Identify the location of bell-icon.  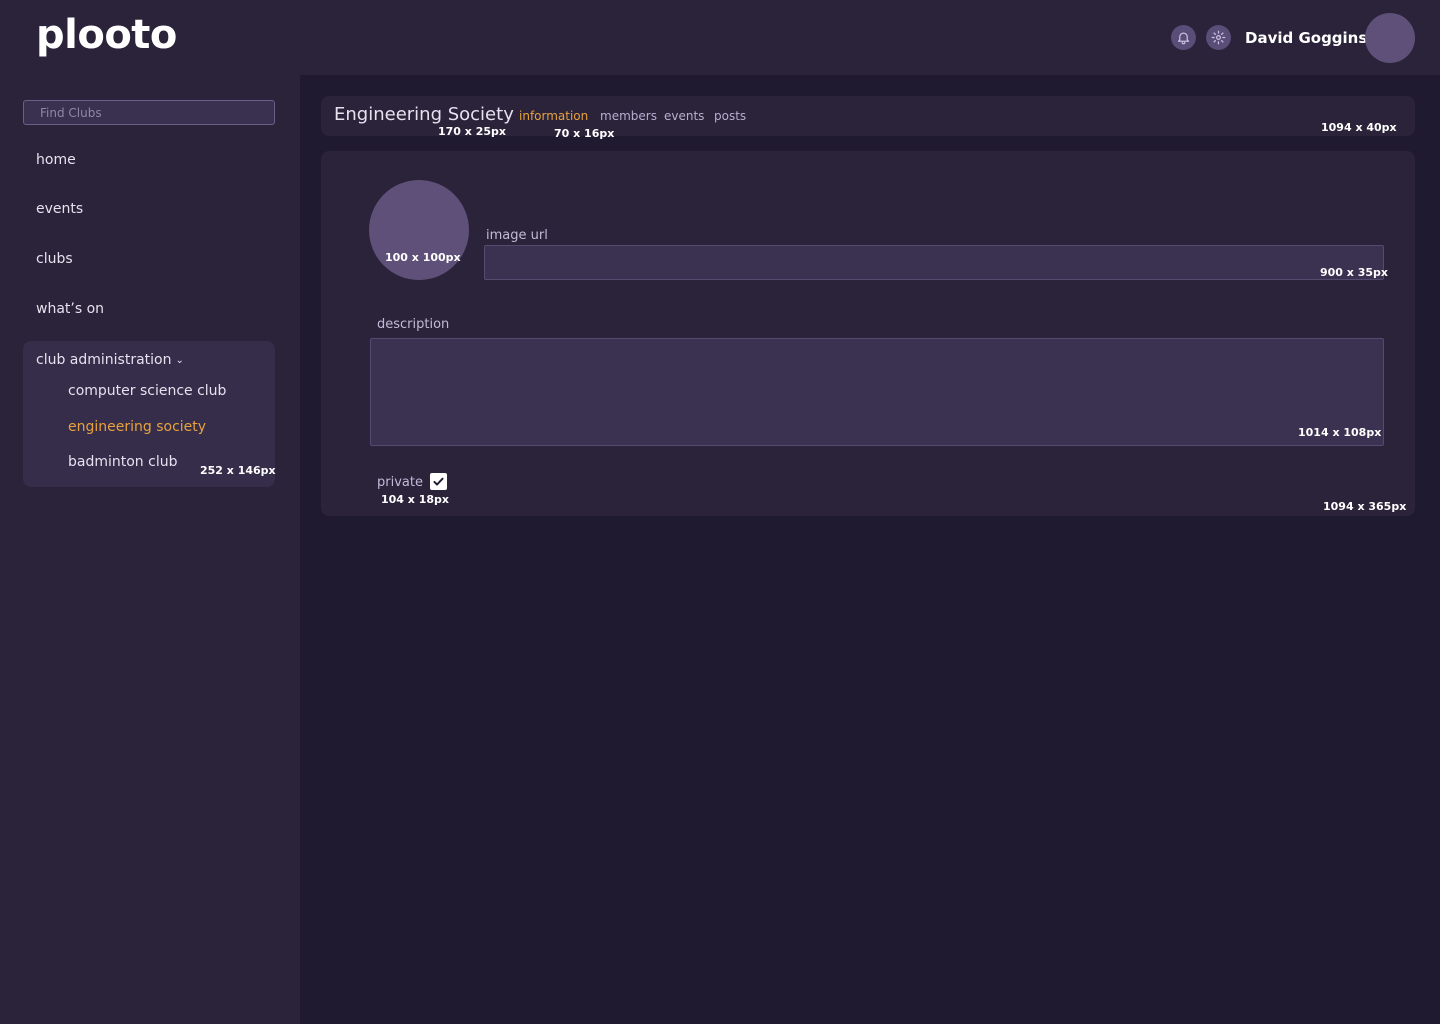
(1183, 37).